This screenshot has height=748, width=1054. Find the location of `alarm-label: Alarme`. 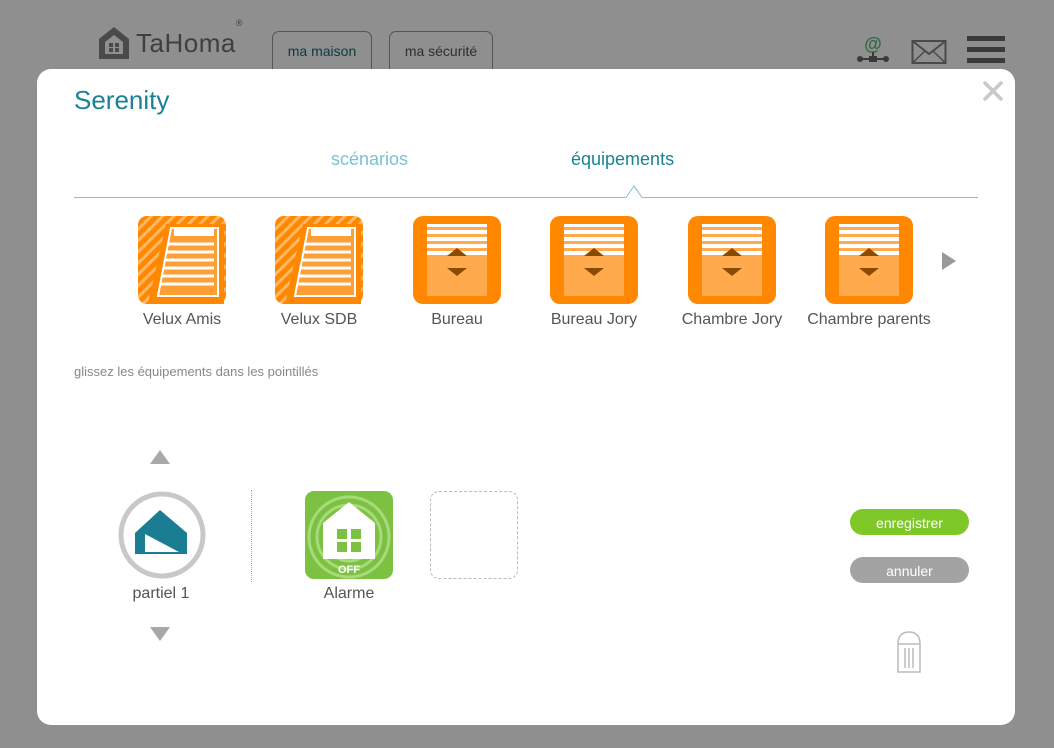

alarm-label: Alarme is located at coordinates (349, 593).